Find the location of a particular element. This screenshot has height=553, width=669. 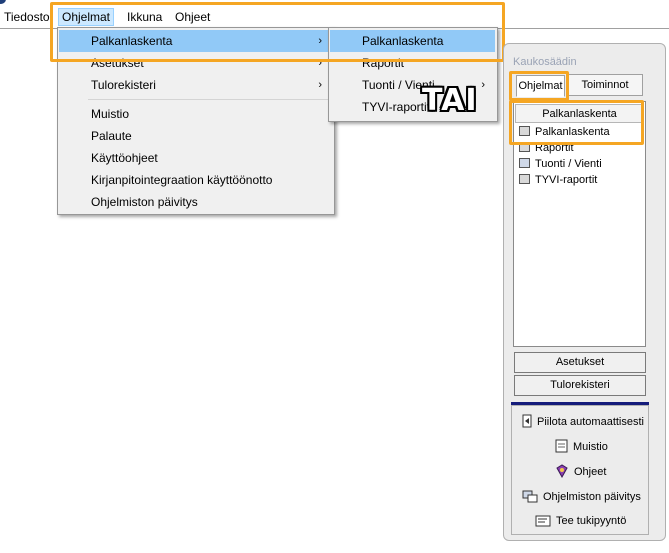

ohjelmiston-paivitys-action: Ohjelmiston päivitys is located at coordinates (581, 498).